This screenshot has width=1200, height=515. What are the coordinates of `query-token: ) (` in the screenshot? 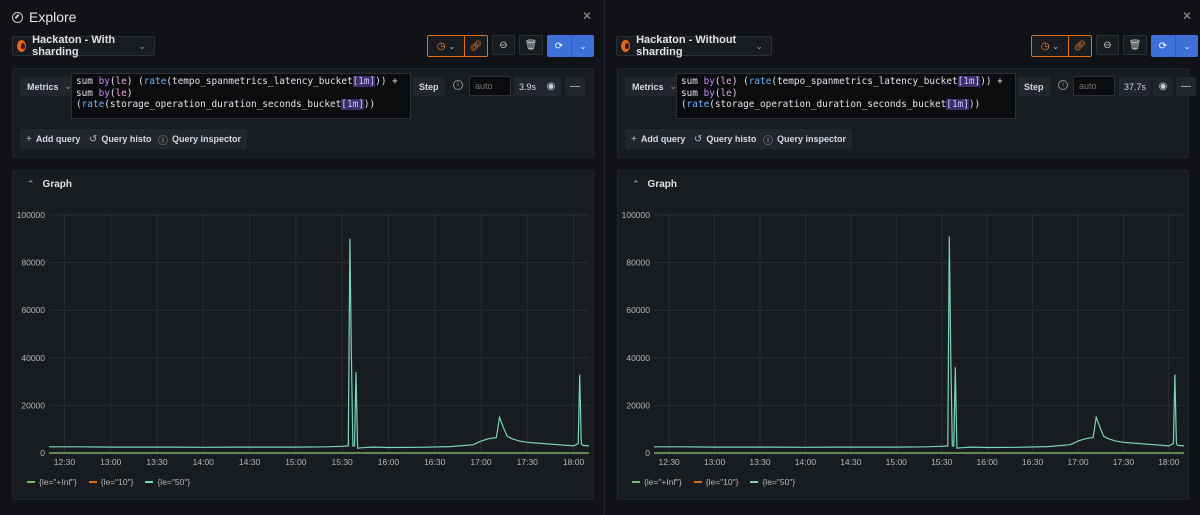 It's located at (135, 81).